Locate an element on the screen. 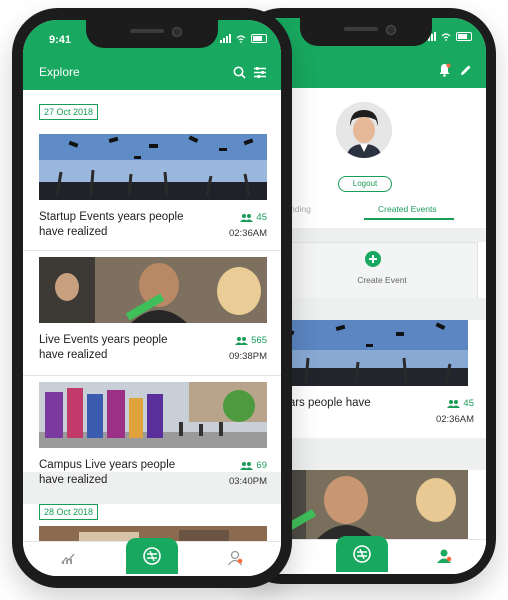 The width and height of the screenshot is (508, 600). students-event-photo is located at coordinates (153, 290).